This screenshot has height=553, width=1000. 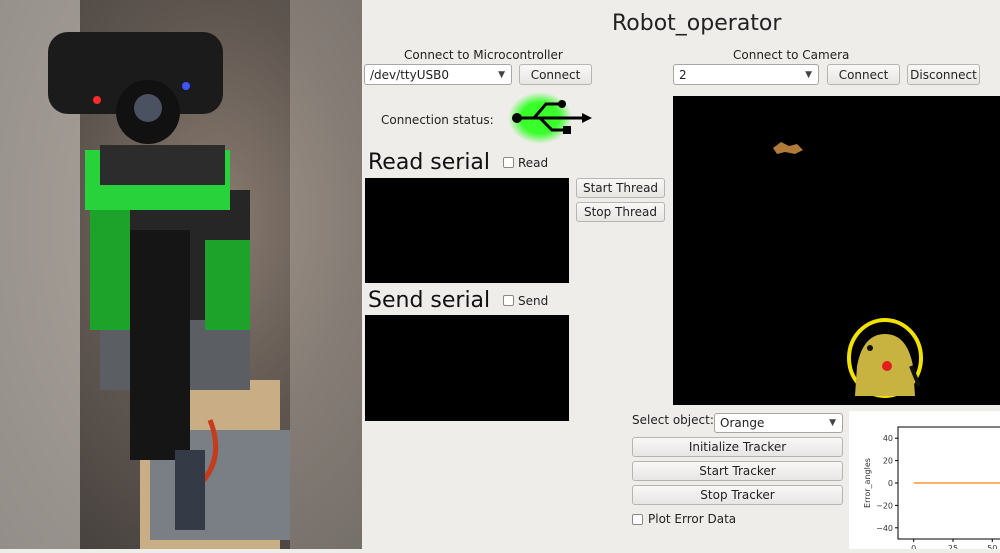 What do you see at coordinates (620, 188) in the screenshot?
I see `start-thread-button: Start Thread` at bounding box center [620, 188].